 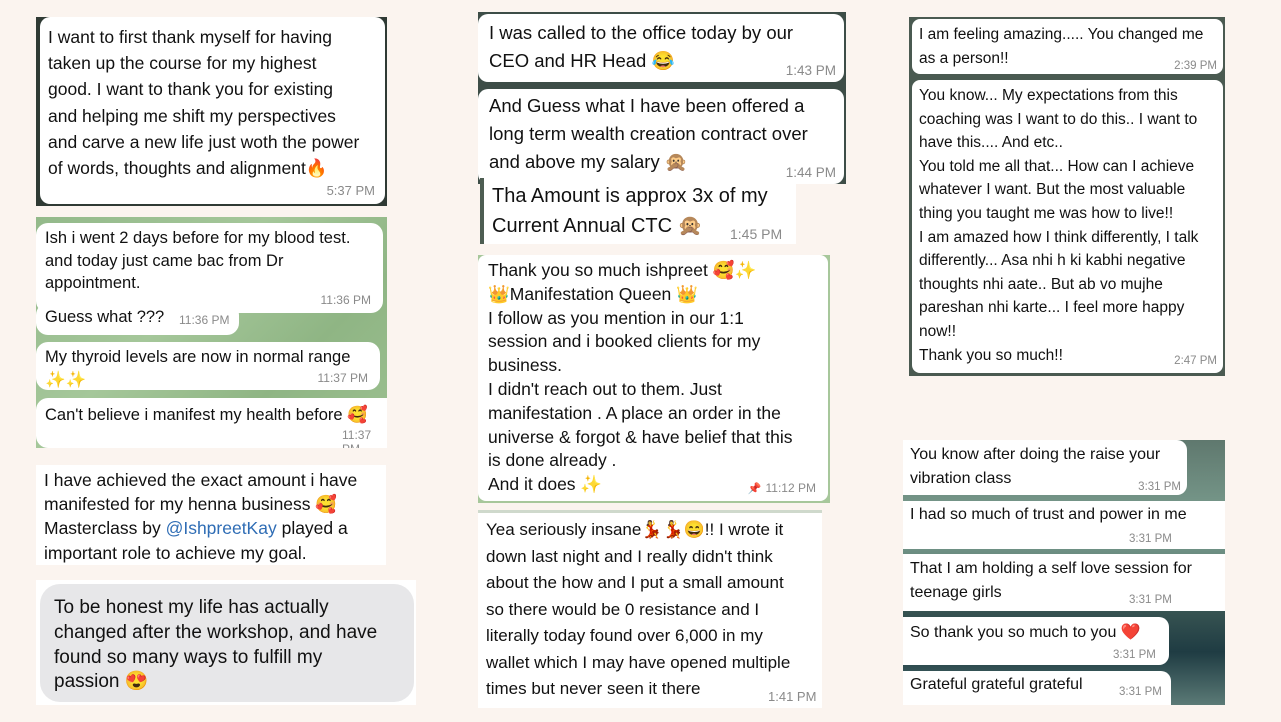 What do you see at coordinates (754, 489) in the screenshot?
I see `pin-icon: 📌` at bounding box center [754, 489].